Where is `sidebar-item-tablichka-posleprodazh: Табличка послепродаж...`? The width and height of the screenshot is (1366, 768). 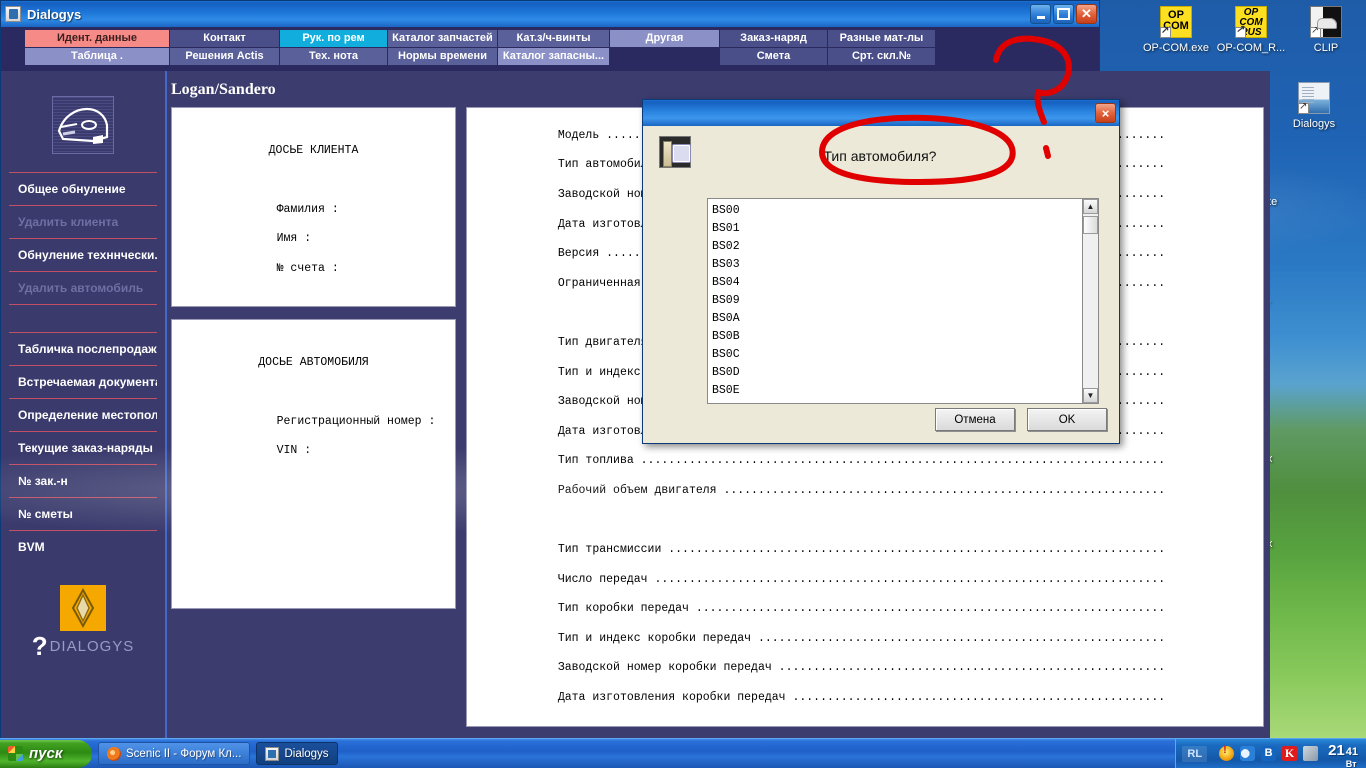 sidebar-item-tablichka-posleprodazh: Табличка послепродаж... is located at coordinates (83, 348).